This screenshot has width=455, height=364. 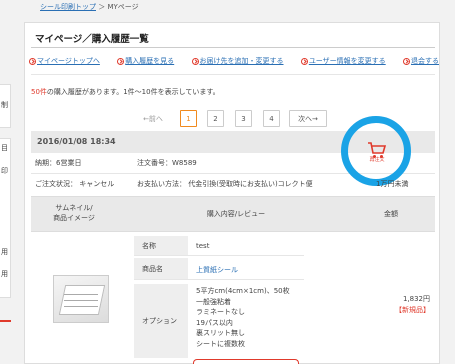 I want to click on detail-label: オプション, so click(x=161, y=321).